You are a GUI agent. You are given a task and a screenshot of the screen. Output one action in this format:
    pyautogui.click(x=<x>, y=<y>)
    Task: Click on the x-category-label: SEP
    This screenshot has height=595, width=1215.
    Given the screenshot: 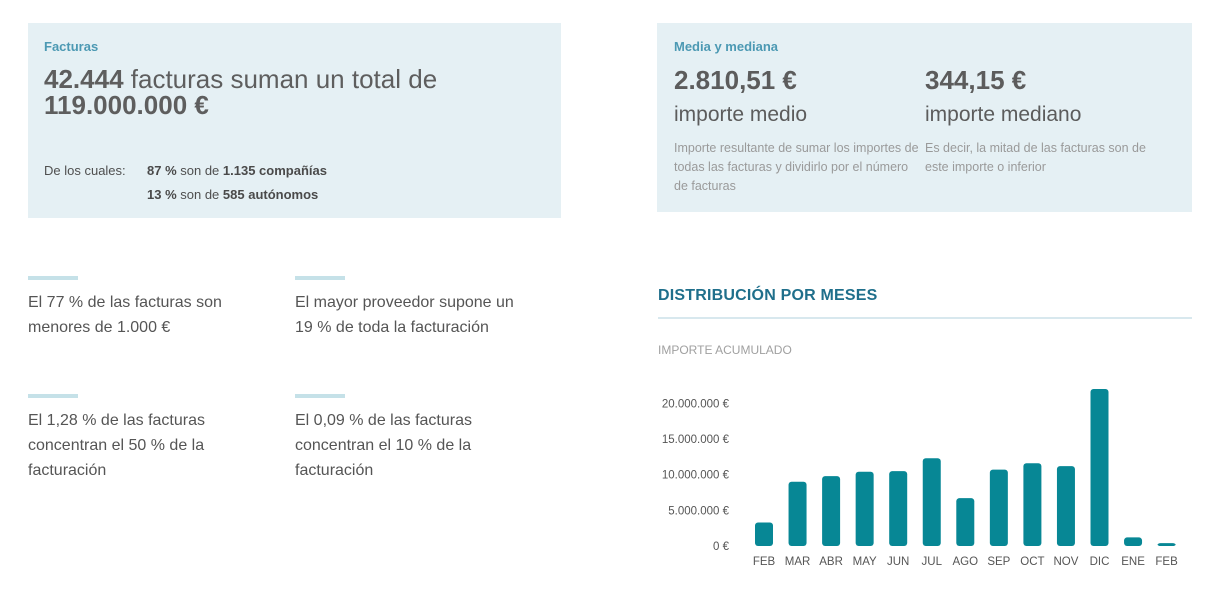 What is the action you would take?
    pyautogui.click(x=998, y=562)
    